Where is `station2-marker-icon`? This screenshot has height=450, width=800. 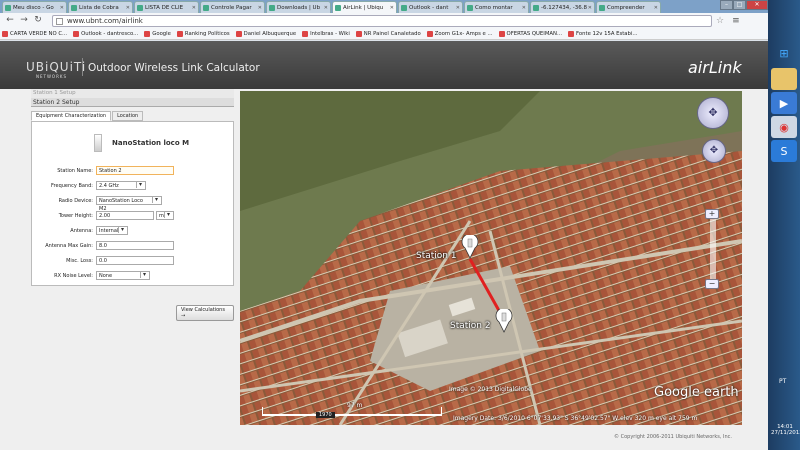 station2-marker-icon is located at coordinates (504, 321).